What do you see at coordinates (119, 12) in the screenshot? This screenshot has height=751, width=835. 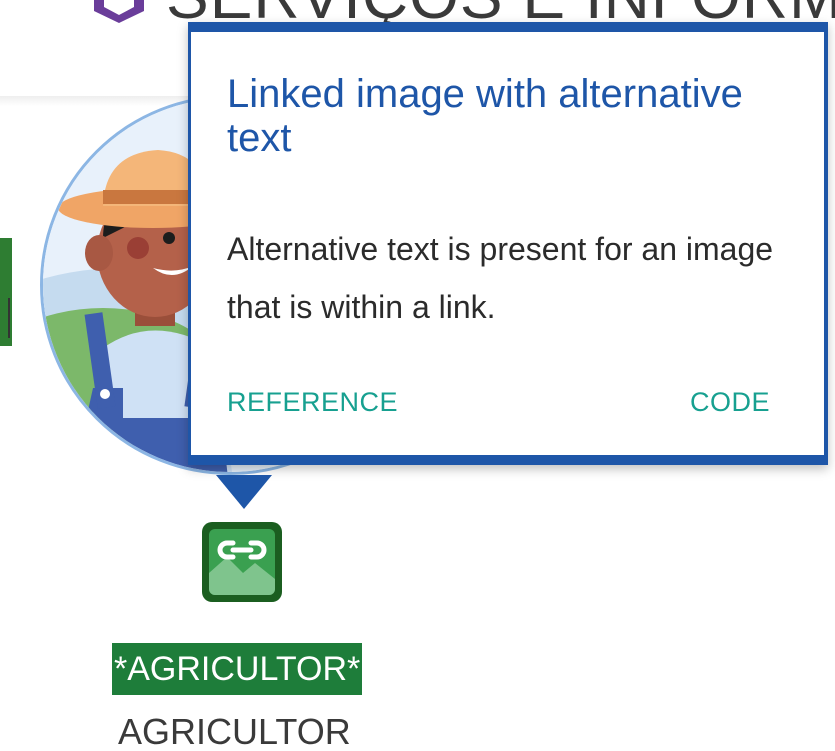 I see `cube-icon` at bounding box center [119, 12].